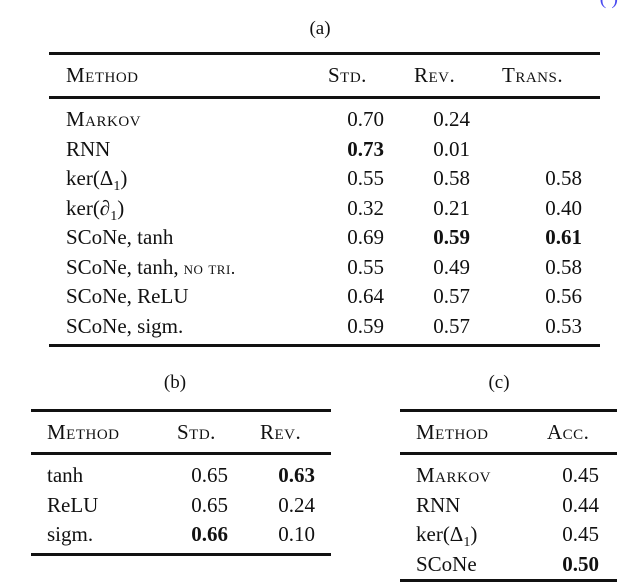 The width and height of the screenshot is (640, 586). Describe the element at coordinates (181, 410) in the screenshot. I see `table-b-top-rule` at that location.